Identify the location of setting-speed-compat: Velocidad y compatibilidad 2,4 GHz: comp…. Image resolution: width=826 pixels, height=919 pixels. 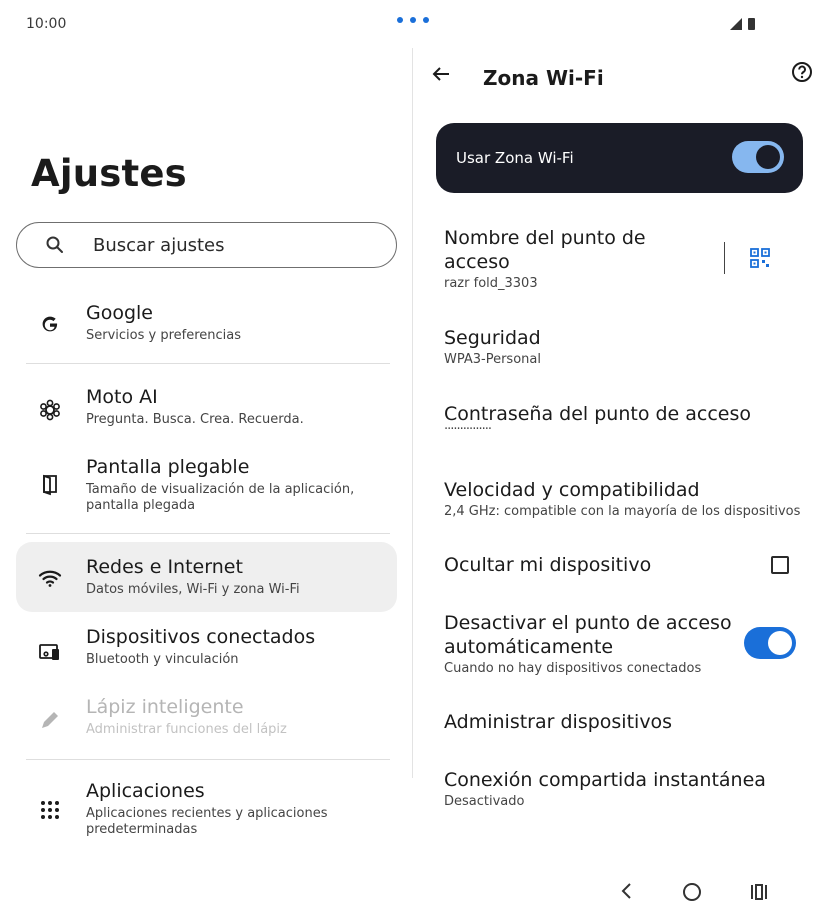
(631, 498).